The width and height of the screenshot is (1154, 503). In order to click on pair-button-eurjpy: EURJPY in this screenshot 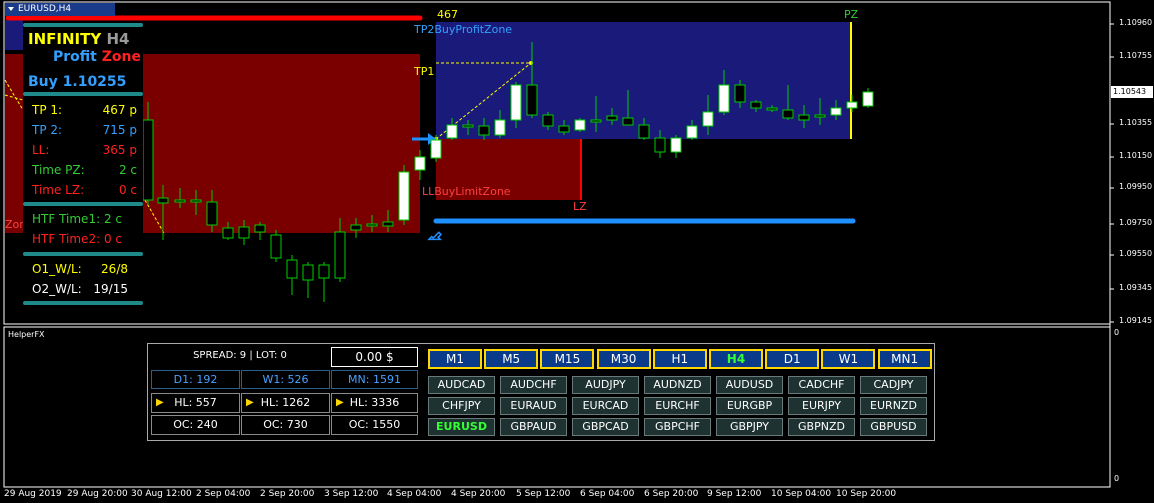, I will do `click(821, 406)`.